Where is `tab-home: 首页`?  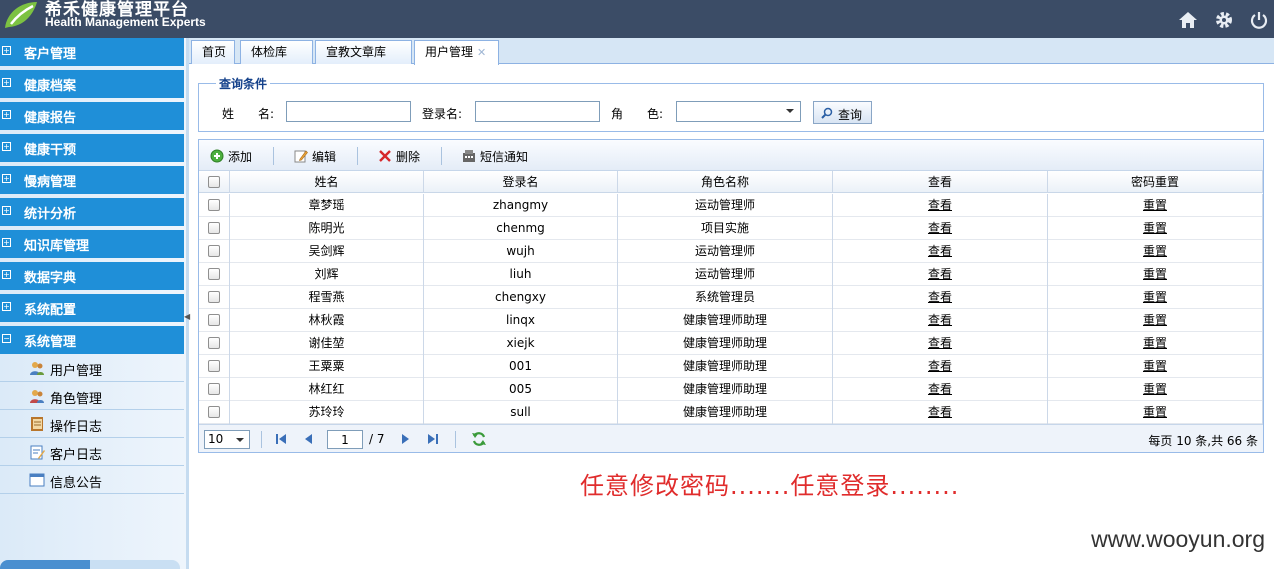 tab-home: 首页 is located at coordinates (213, 52).